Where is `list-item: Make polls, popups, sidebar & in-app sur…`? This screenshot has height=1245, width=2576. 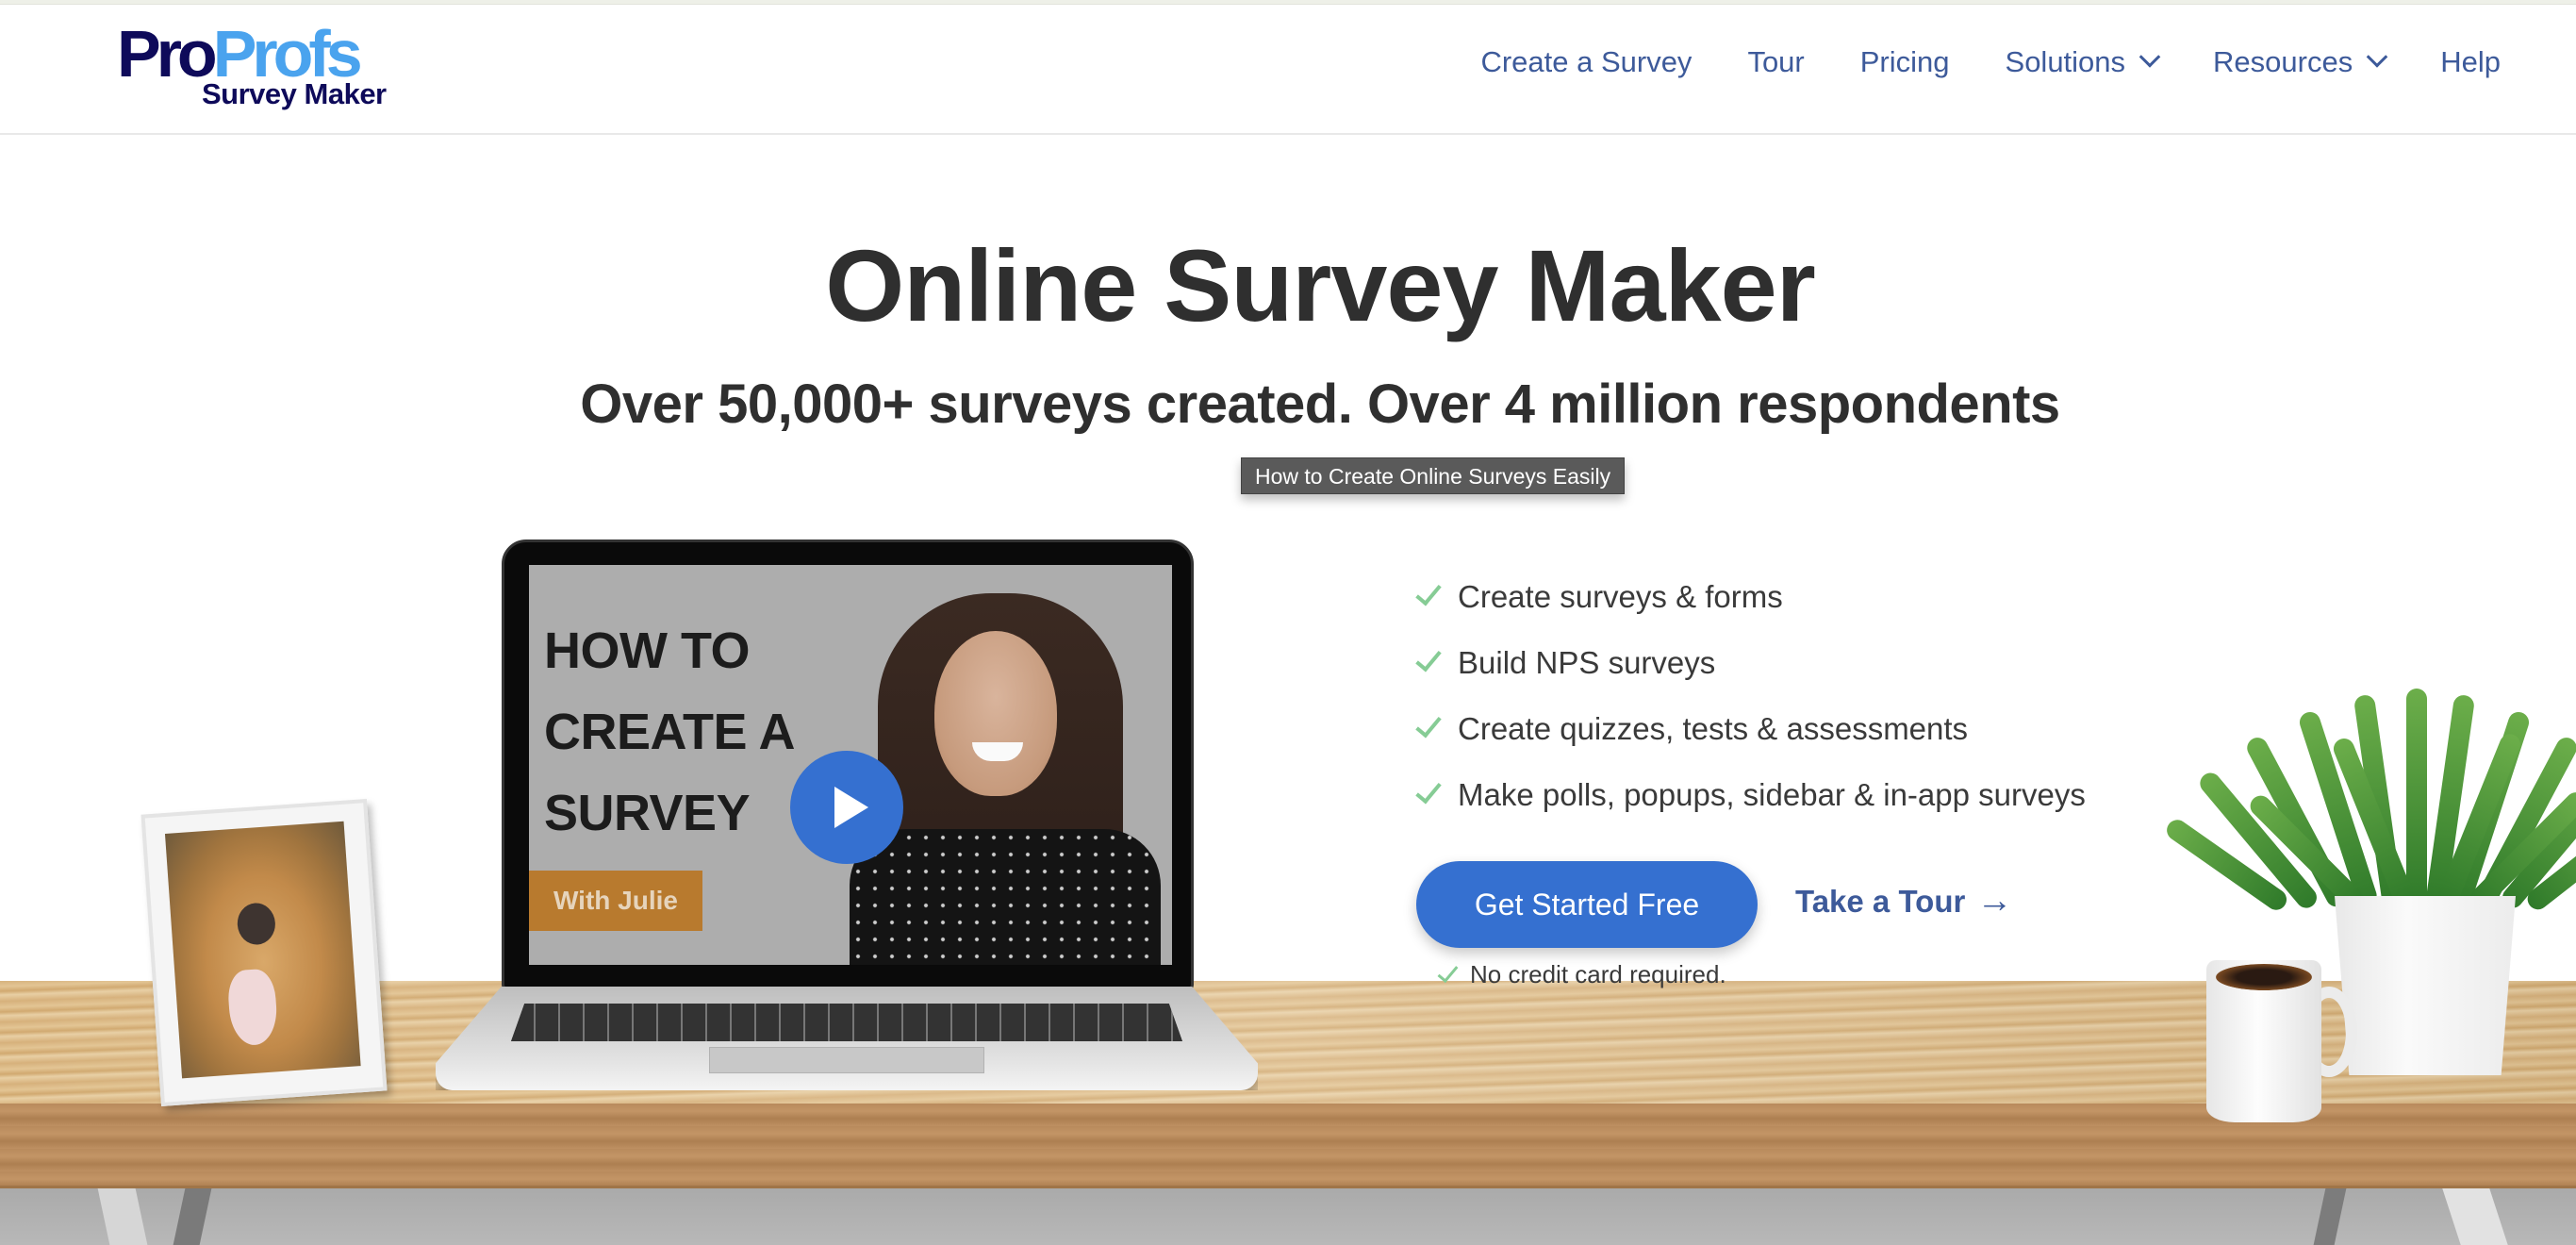
list-item: Make polls, popups, sidebar & in-app sur… is located at coordinates (1750, 795).